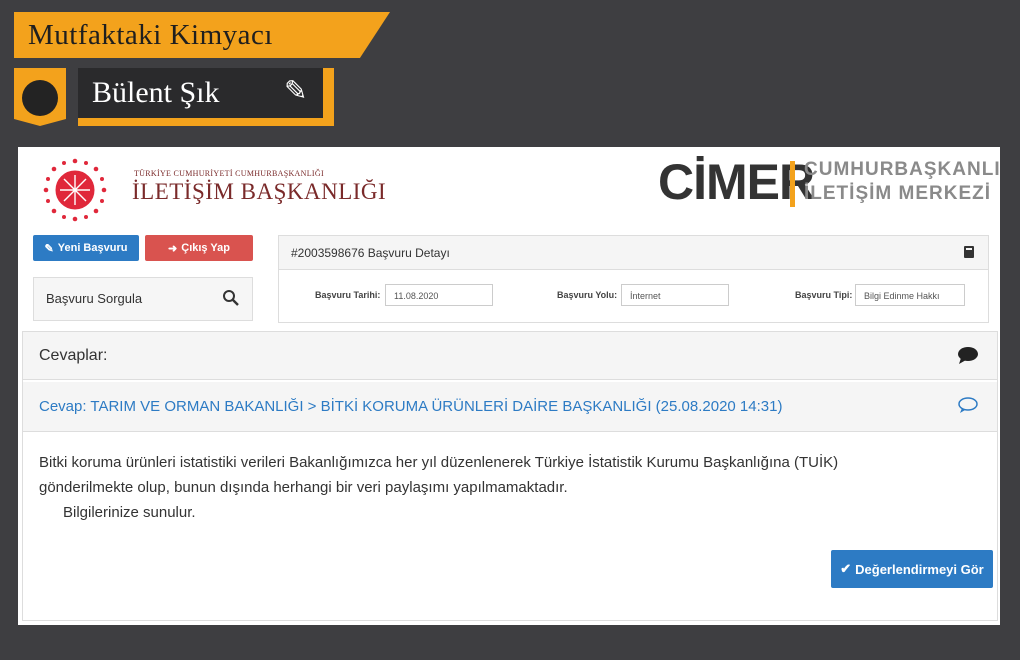 This screenshot has height=660, width=1020. Describe the element at coordinates (296, 90) in the screenshot. I see `pencil-icon: ✎` at that location.